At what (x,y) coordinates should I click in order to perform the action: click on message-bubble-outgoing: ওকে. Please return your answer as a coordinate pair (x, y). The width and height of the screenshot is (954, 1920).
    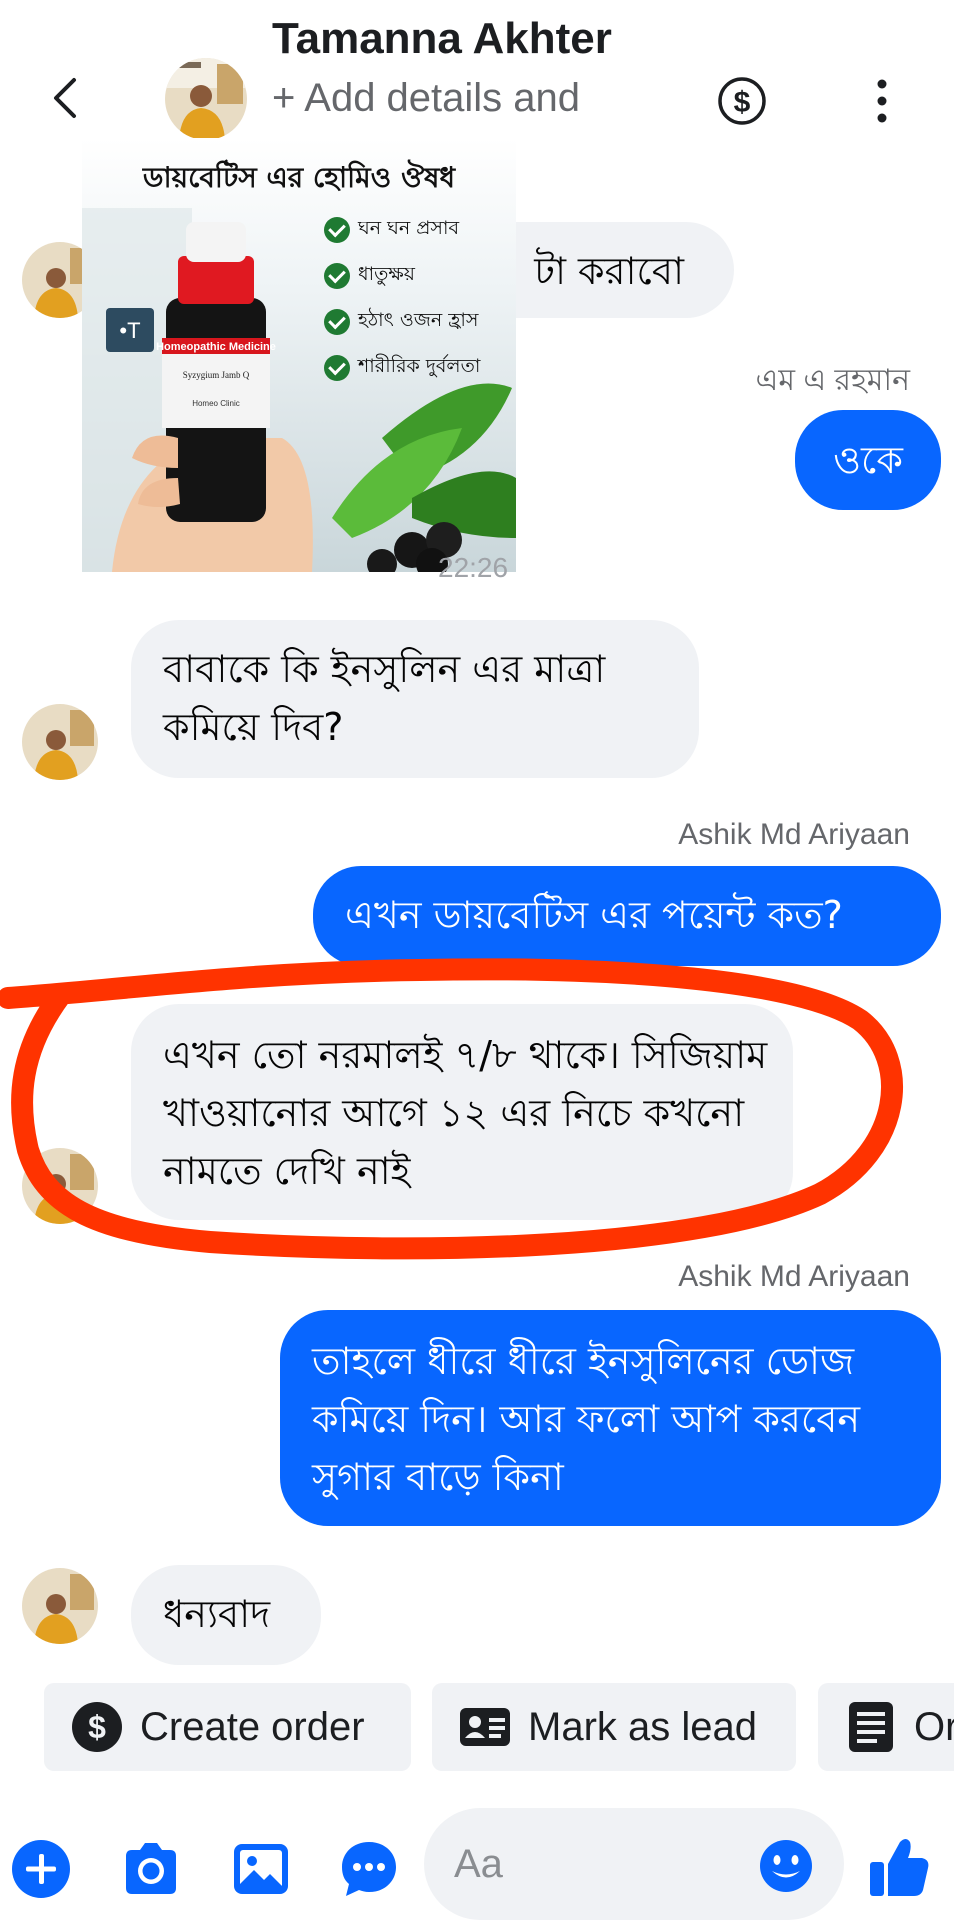
    Looking at the image, I should click on (868, 460).